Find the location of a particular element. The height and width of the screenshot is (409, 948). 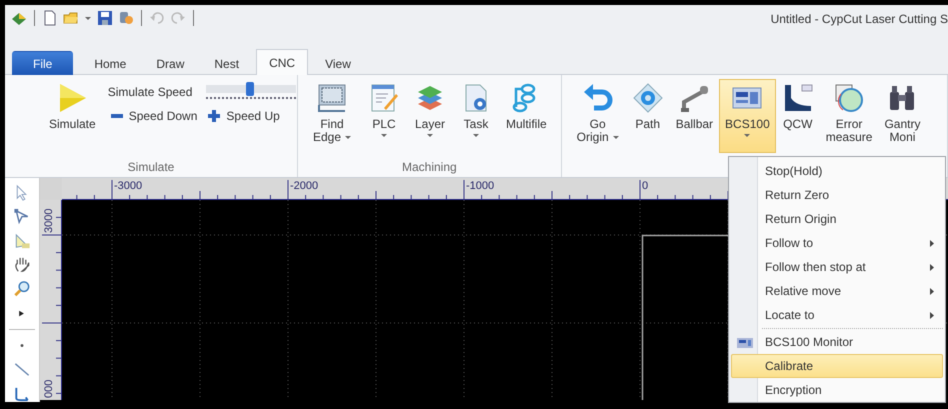

ribbon-button: Path is located at coordinates (648, 116).